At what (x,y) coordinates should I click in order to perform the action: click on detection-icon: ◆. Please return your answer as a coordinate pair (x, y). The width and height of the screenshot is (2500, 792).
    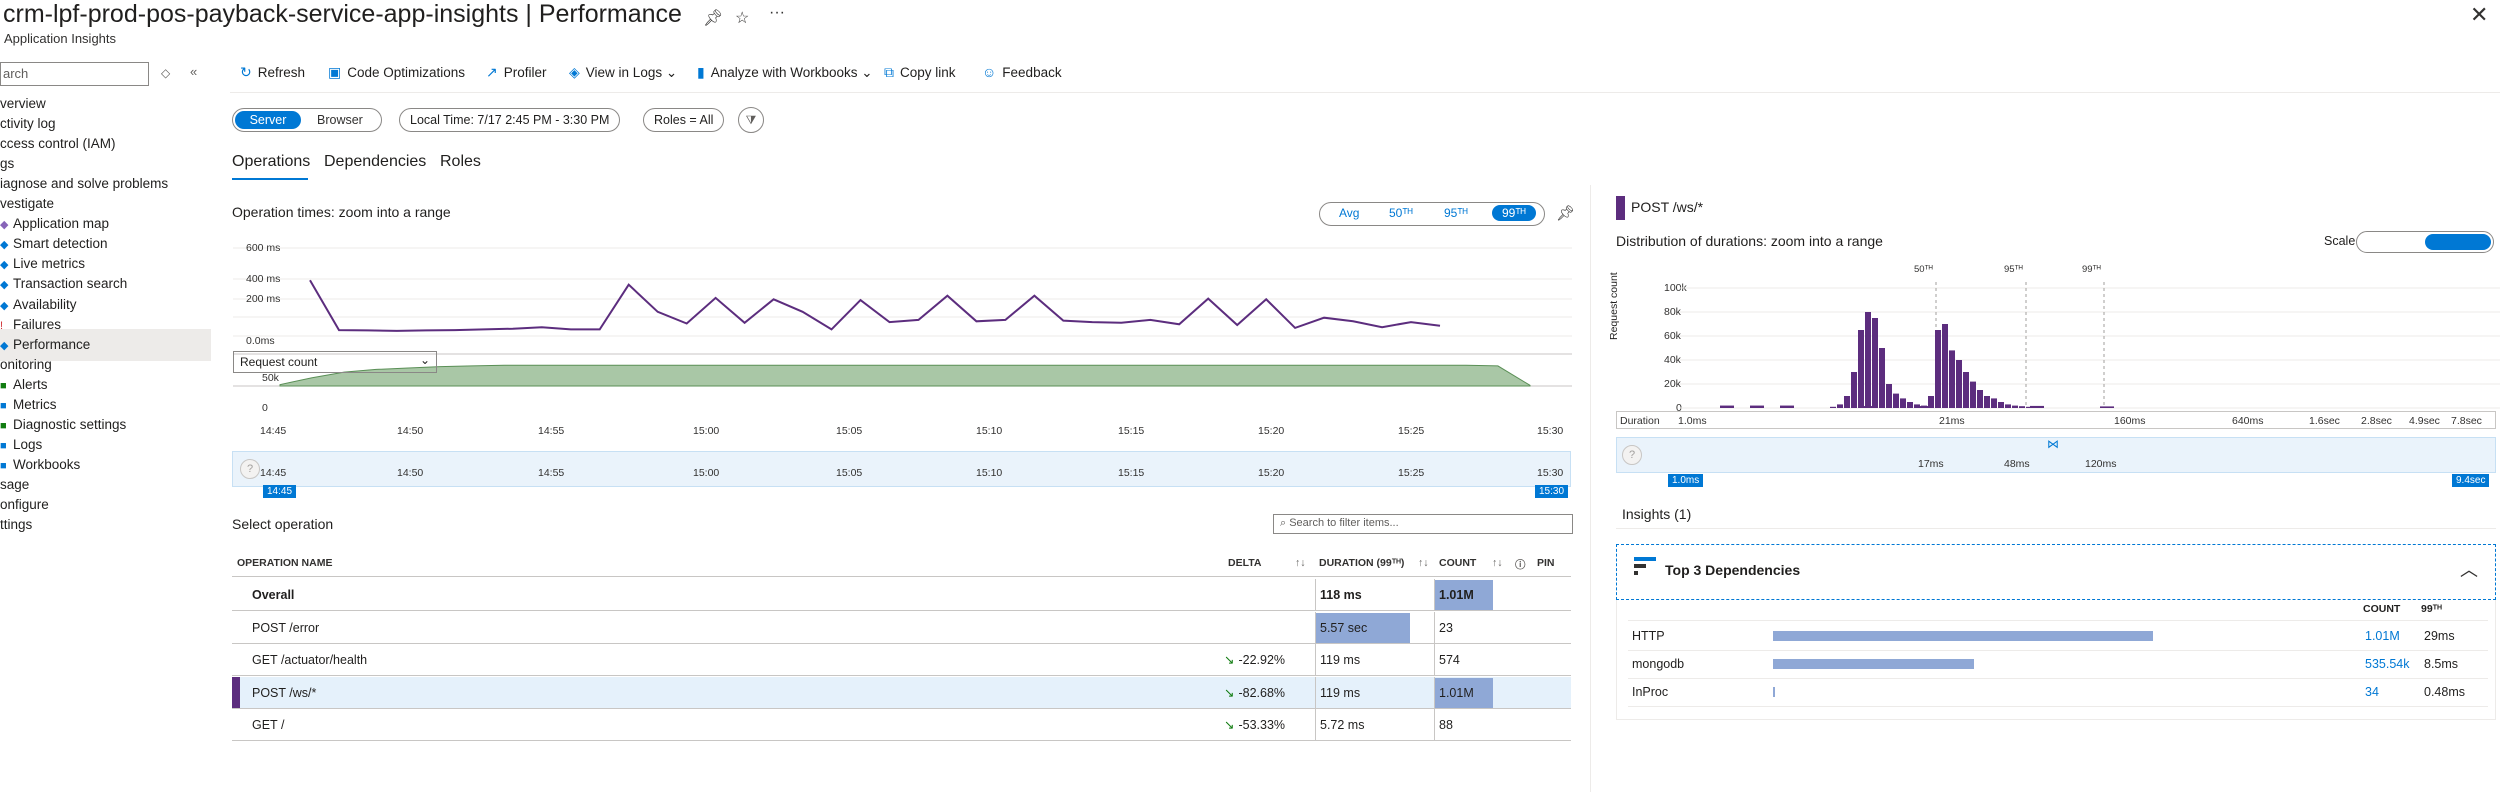
    Looking at the image, I should click on (4, 245).